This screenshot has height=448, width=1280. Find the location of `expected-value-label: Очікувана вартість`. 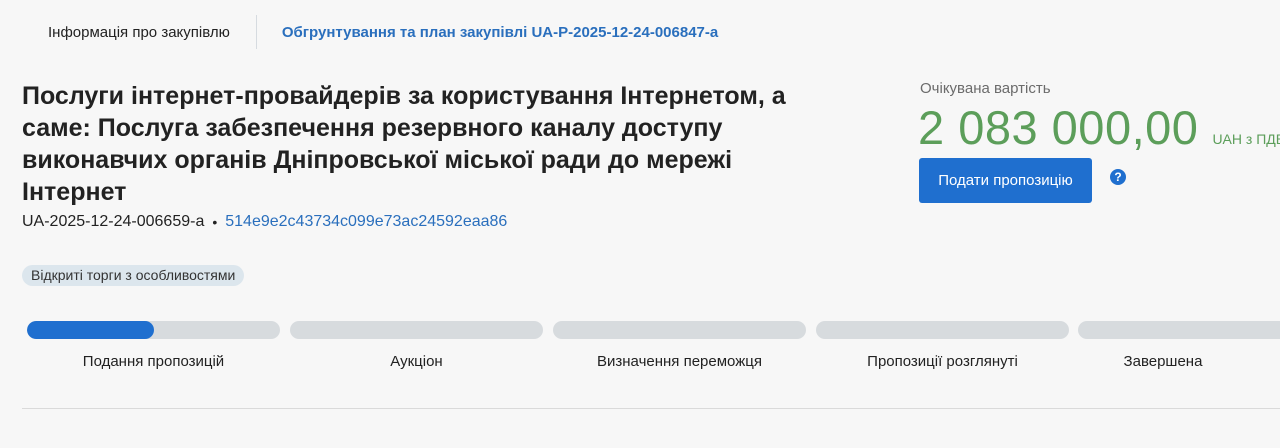

expected-value-label: Очікувана вартість is located at coordinates (985, 88).